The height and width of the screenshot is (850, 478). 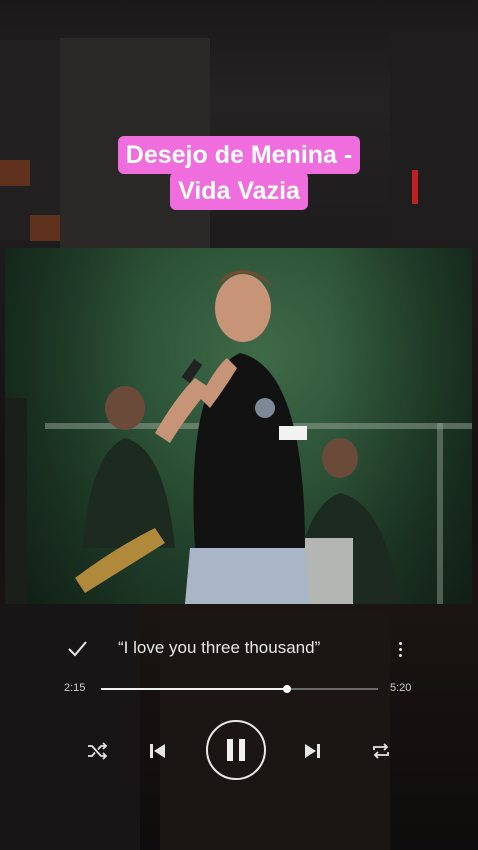 I want to click on elapsed-time: 2:15, so click(x=75, y=688).